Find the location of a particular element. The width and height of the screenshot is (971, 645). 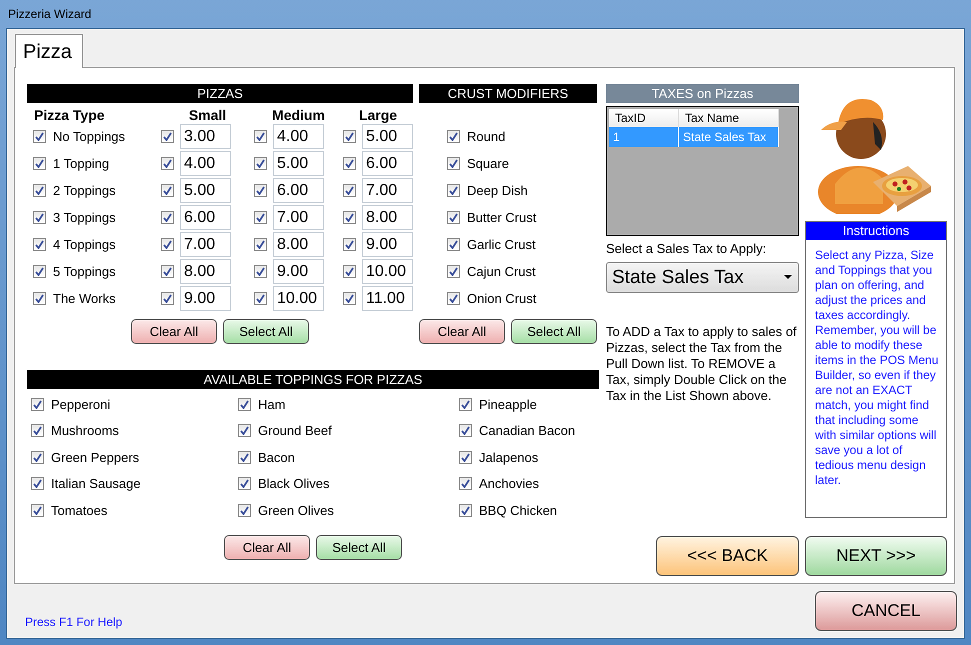

topping-label: Anchovies is located at coordinates (509, 484).